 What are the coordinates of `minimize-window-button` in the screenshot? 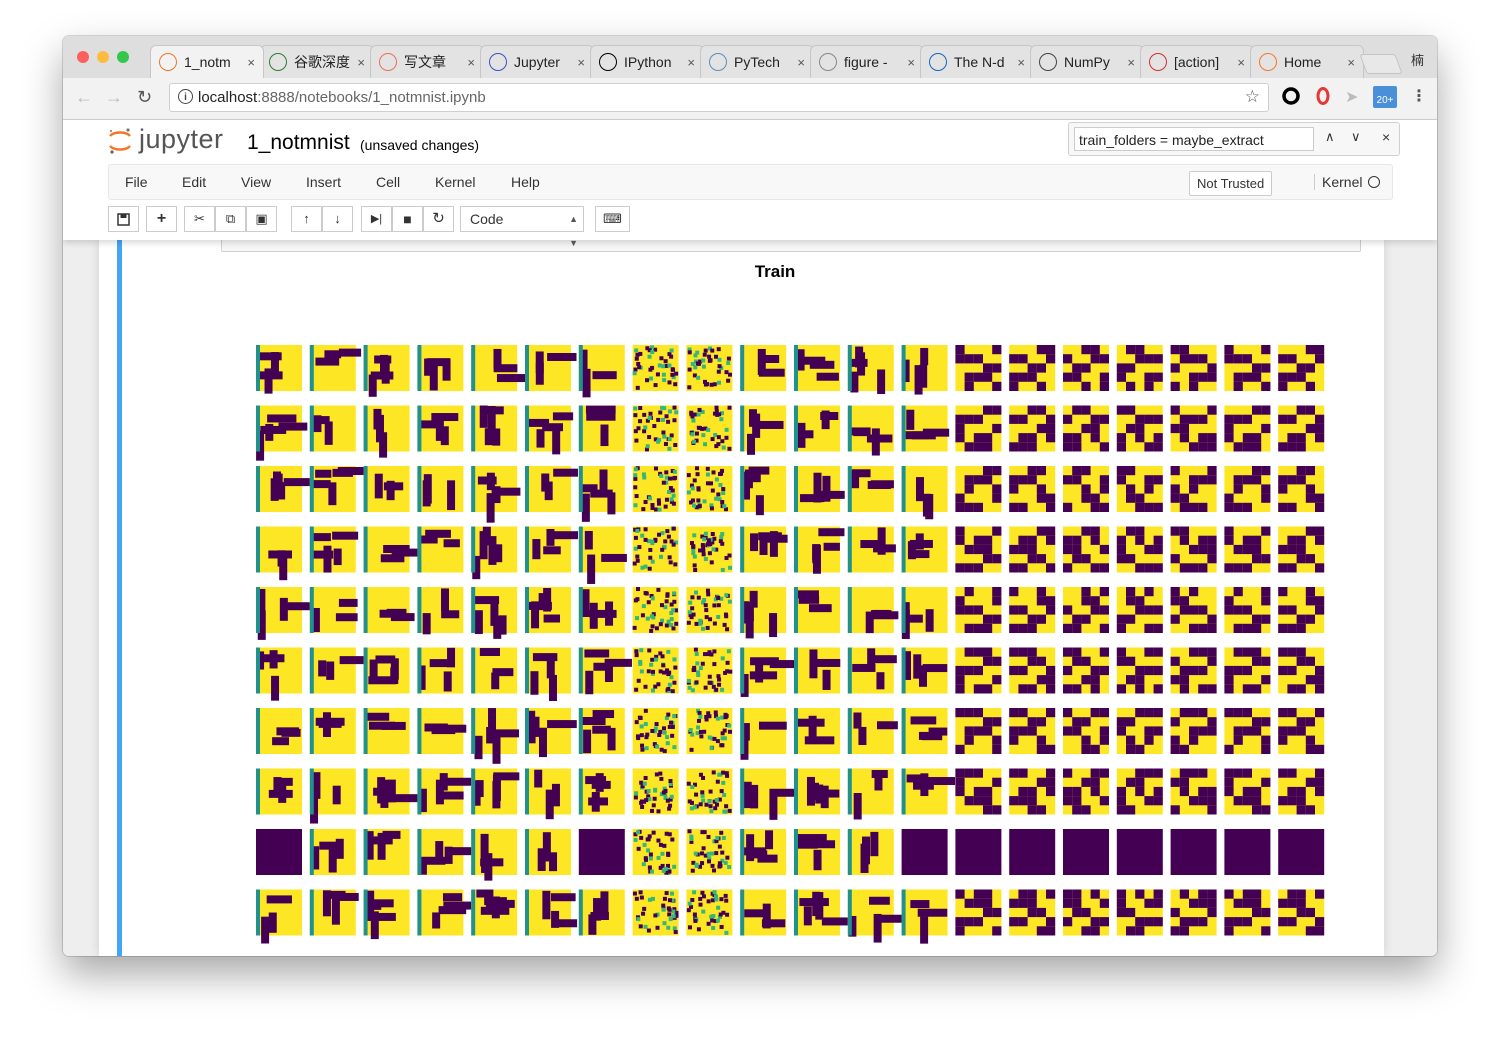 It's located at (103, 57).